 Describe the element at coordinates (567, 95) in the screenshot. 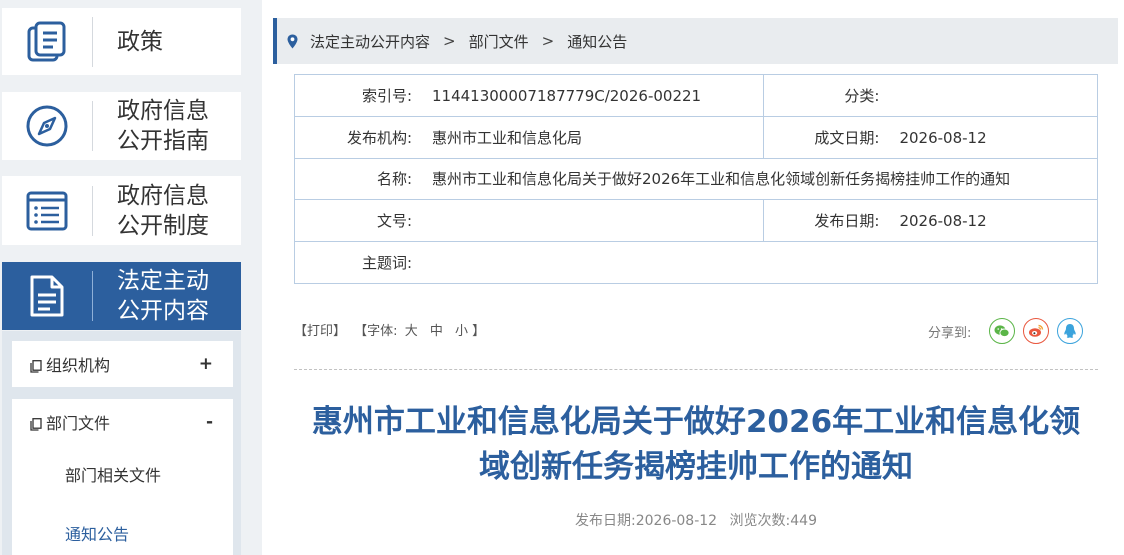

I see `meta-index-value: 11441300007187779C/2026-00221` at that location.